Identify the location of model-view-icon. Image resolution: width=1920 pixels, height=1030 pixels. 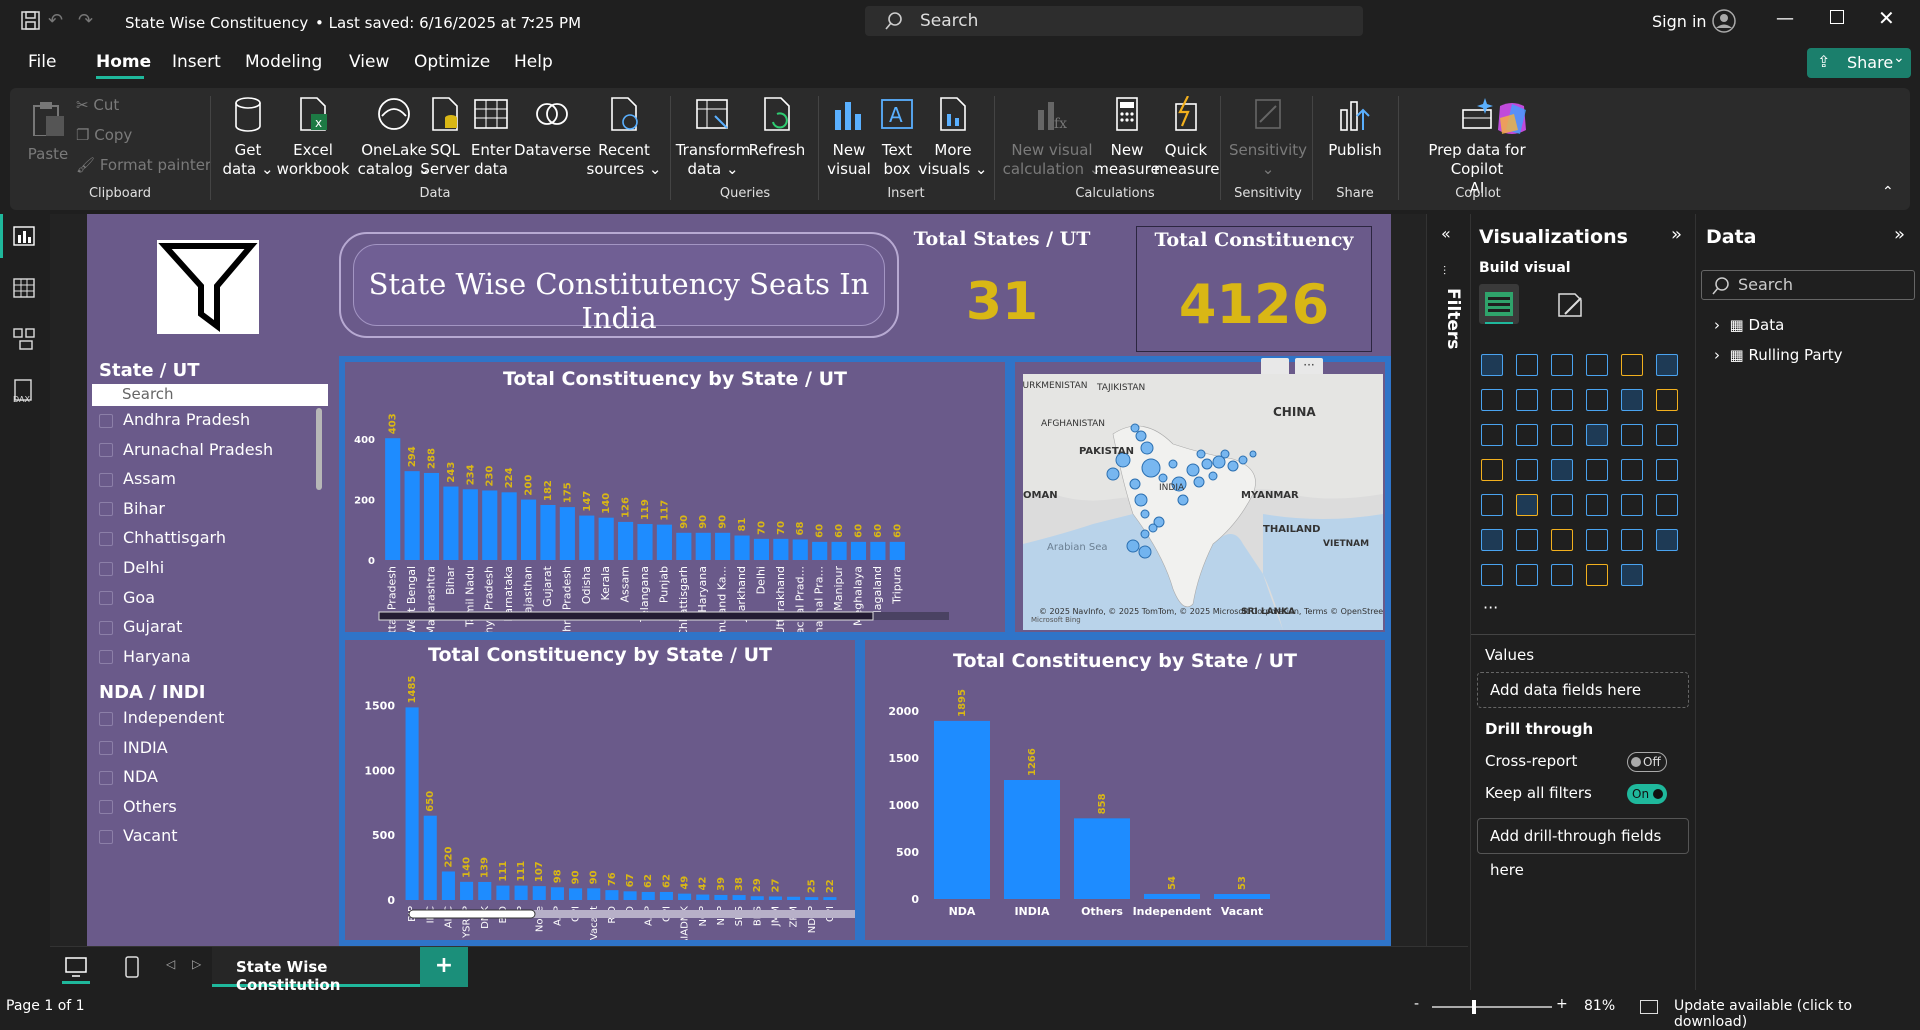
(24, 339).